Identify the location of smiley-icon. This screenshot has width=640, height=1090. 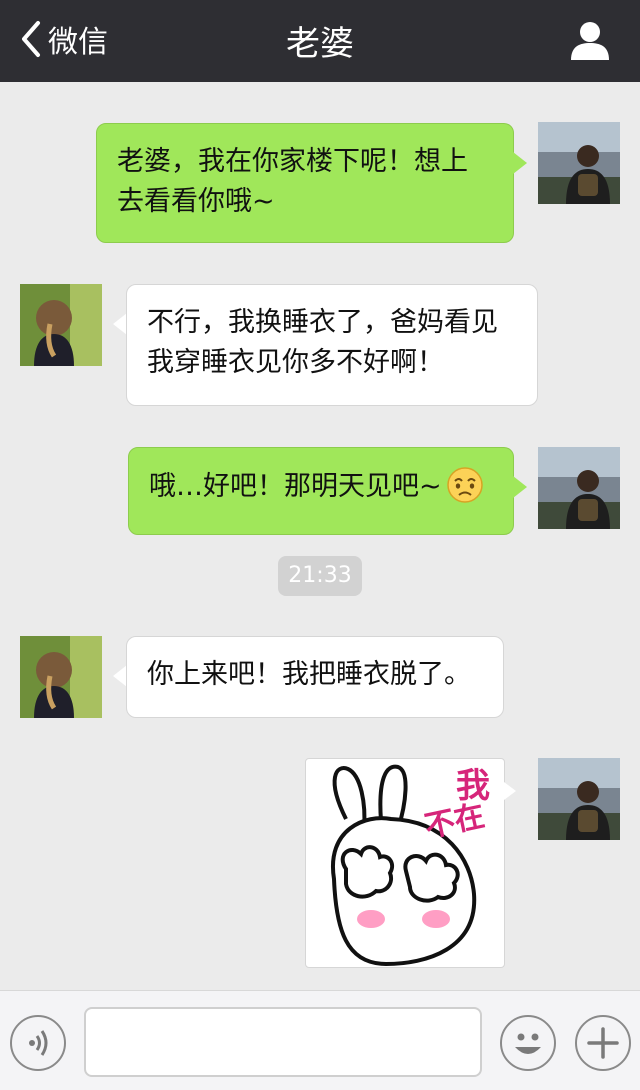
(528, 1043).